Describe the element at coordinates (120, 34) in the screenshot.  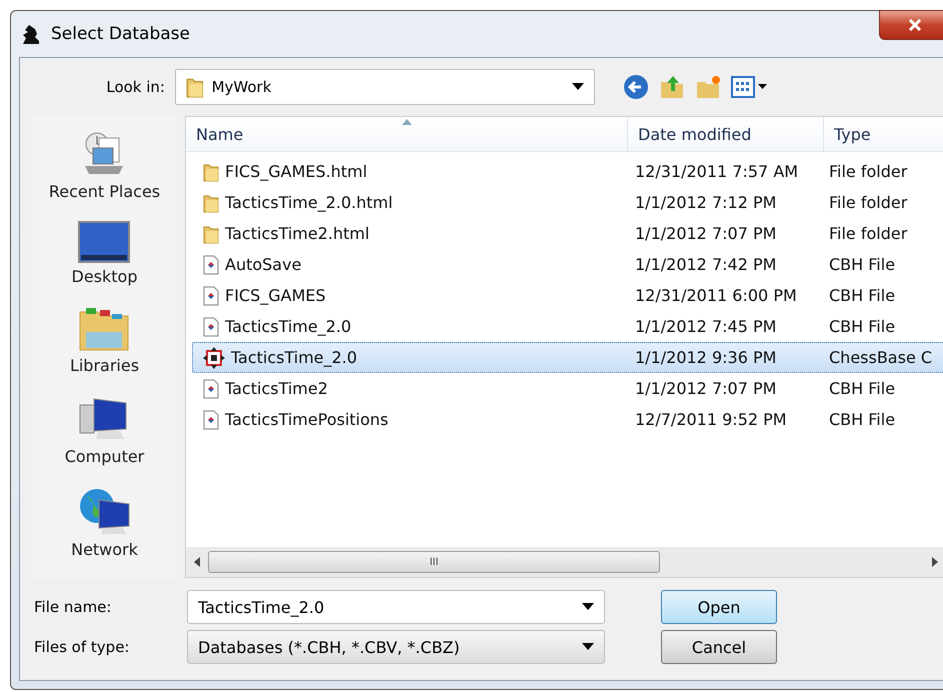
I see `window-title: Select Database` at that location.